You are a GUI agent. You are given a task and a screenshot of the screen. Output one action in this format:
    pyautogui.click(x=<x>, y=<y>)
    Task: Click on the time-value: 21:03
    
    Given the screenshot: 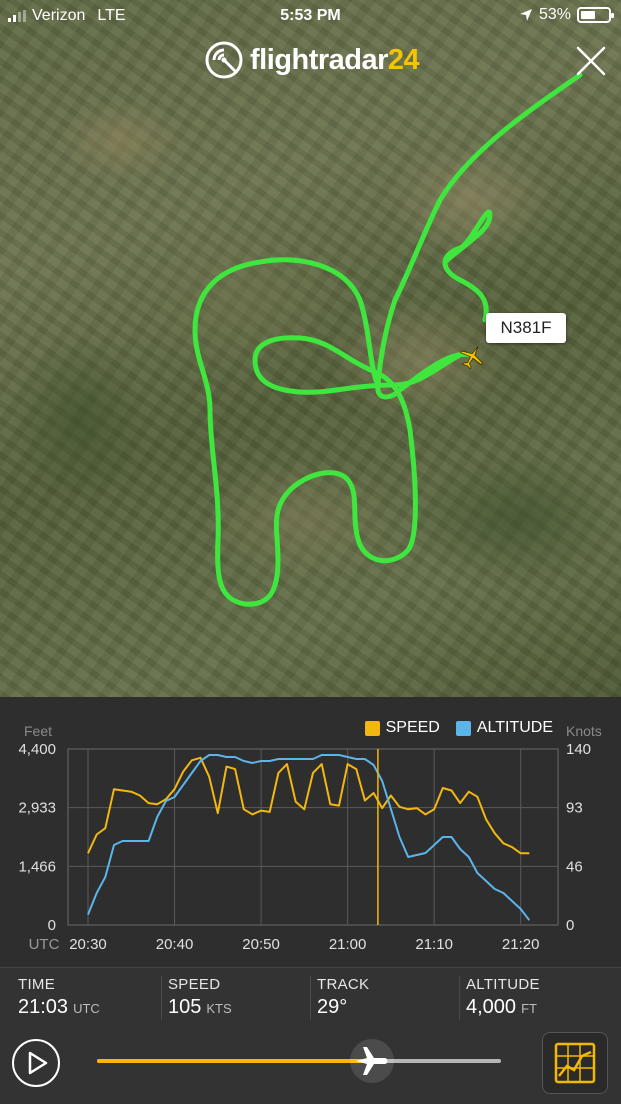 What is the action you would take?
    pyautogui.click(x=43, y=1007)
    